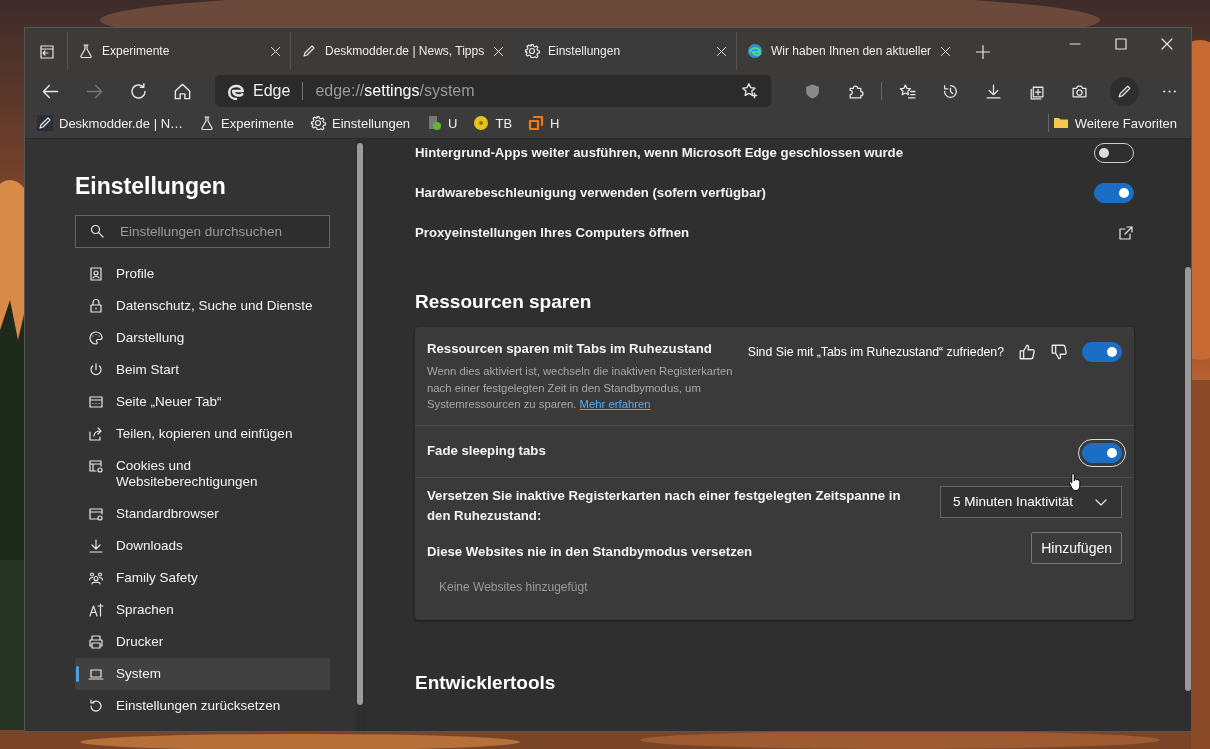  What do you see at coordinates (983, 52) in the screenshot?
I see `new-tab-icon` at bounding box center [983, 52].